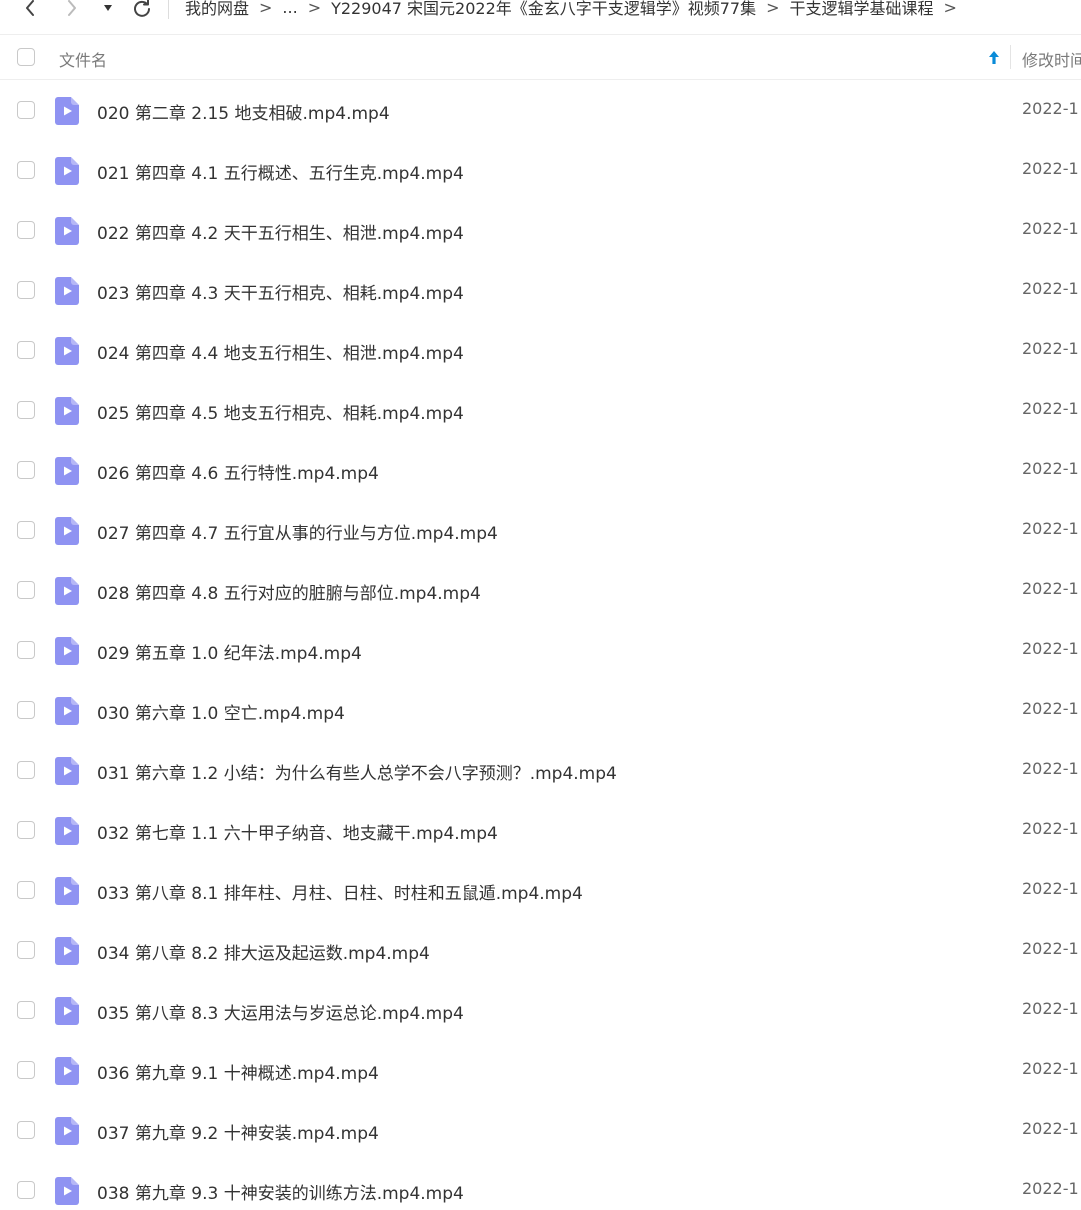 This screenshot has height=1210, width=1081. What do you see at coordinates (263, 951) in the screenshot?
I see `file-name: 034 第八章 8.2 排大运及起运数.mp4.mp4` at bounding box center [263, 951].